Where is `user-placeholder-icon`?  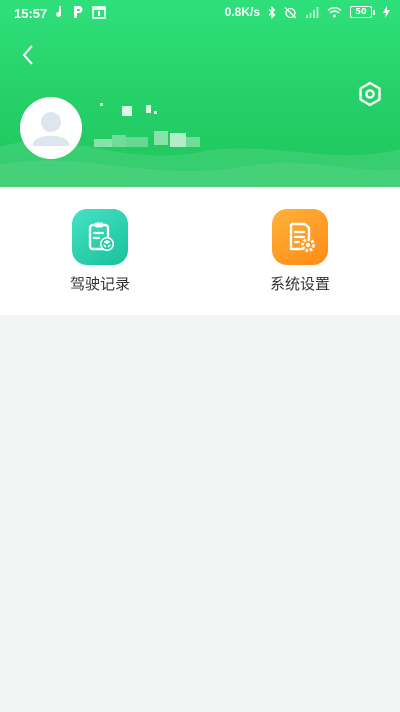
user-placeholder-icon is located at coordinates (51, 128).